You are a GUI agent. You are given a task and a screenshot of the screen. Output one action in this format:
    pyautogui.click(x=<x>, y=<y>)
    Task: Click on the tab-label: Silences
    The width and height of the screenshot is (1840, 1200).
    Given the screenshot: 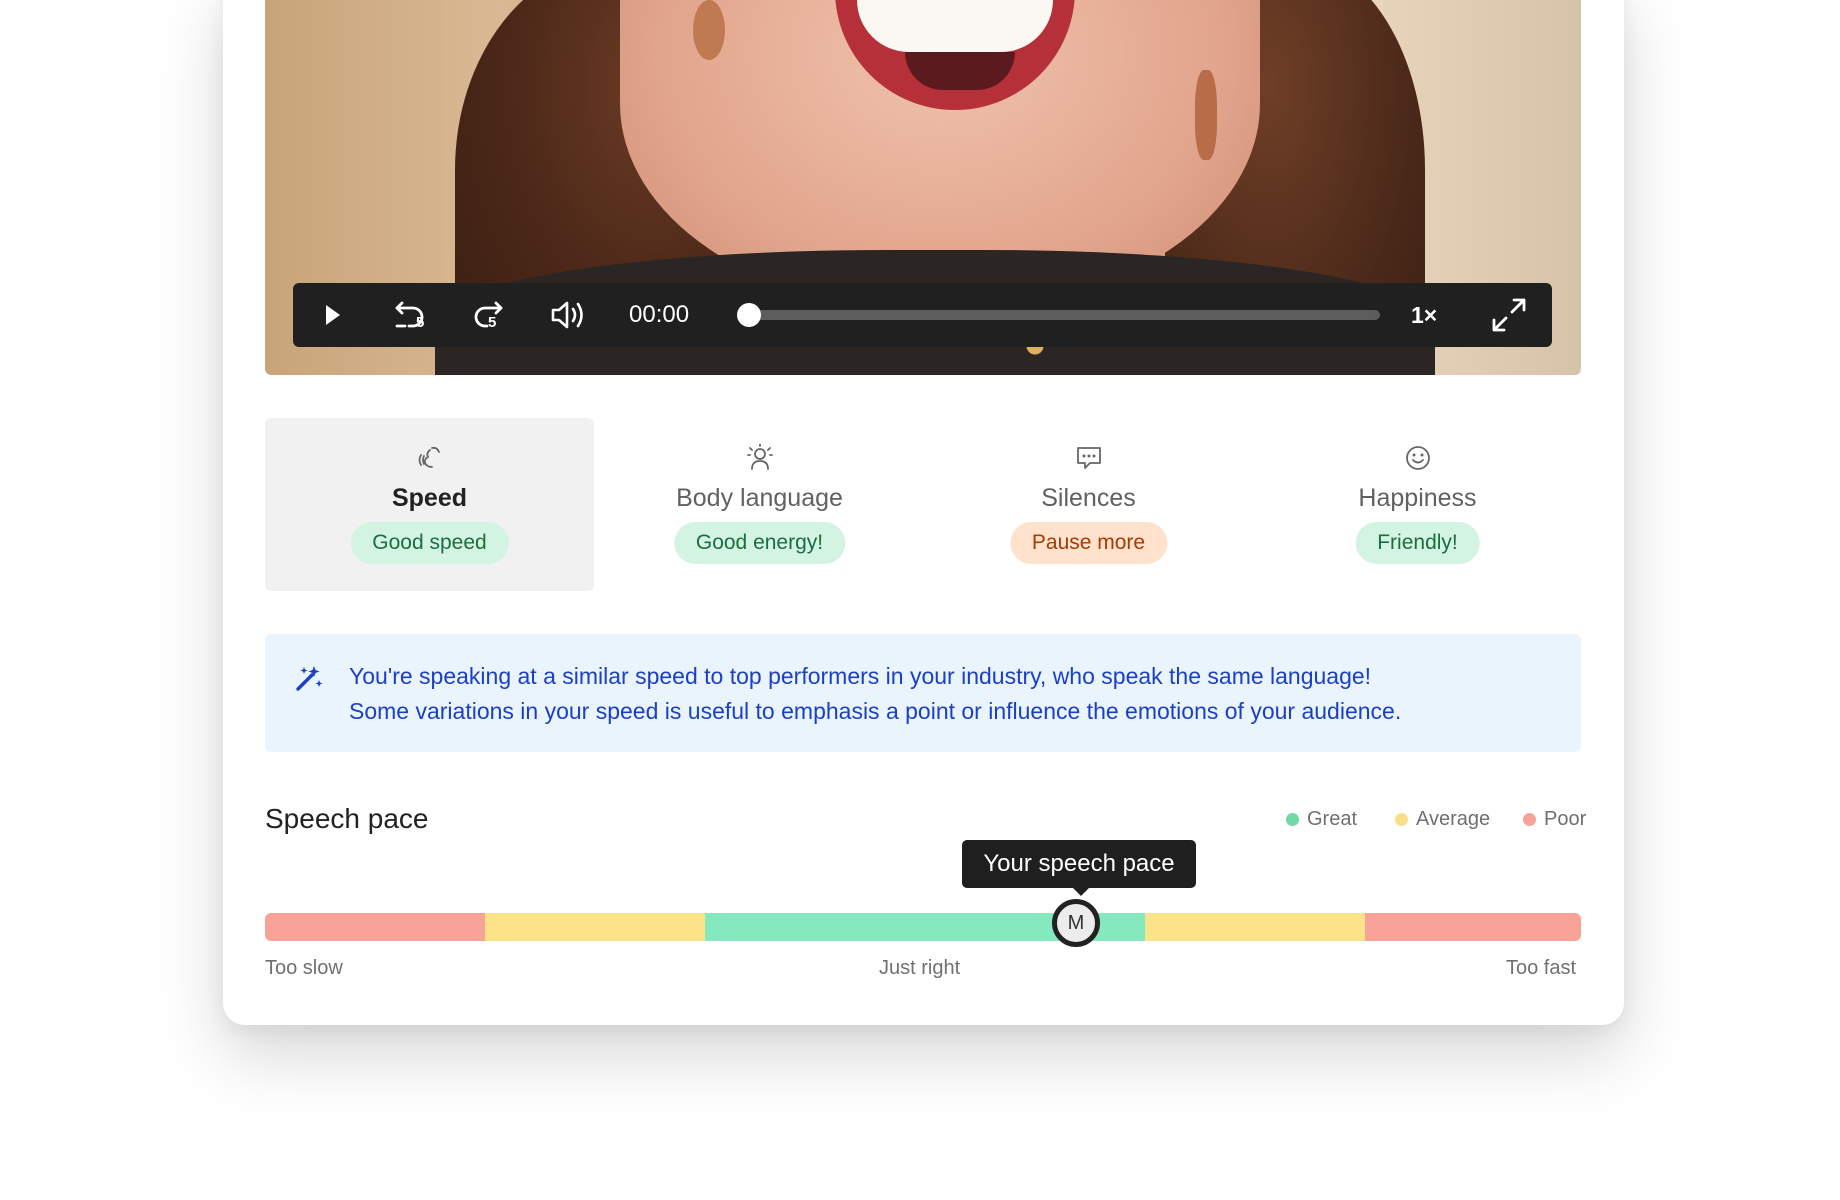 What is the action you would take?
    pyautogui.click(x=1088, y=498)
    